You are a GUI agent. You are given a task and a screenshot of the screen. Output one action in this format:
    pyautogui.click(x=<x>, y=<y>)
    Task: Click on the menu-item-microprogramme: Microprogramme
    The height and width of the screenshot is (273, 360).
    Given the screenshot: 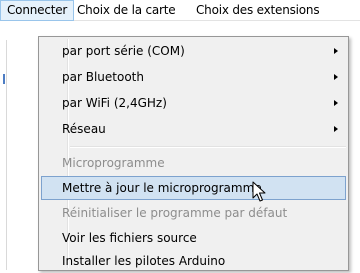 What is the action you would take?
    pyautogui.click(x=193, y=163)
    